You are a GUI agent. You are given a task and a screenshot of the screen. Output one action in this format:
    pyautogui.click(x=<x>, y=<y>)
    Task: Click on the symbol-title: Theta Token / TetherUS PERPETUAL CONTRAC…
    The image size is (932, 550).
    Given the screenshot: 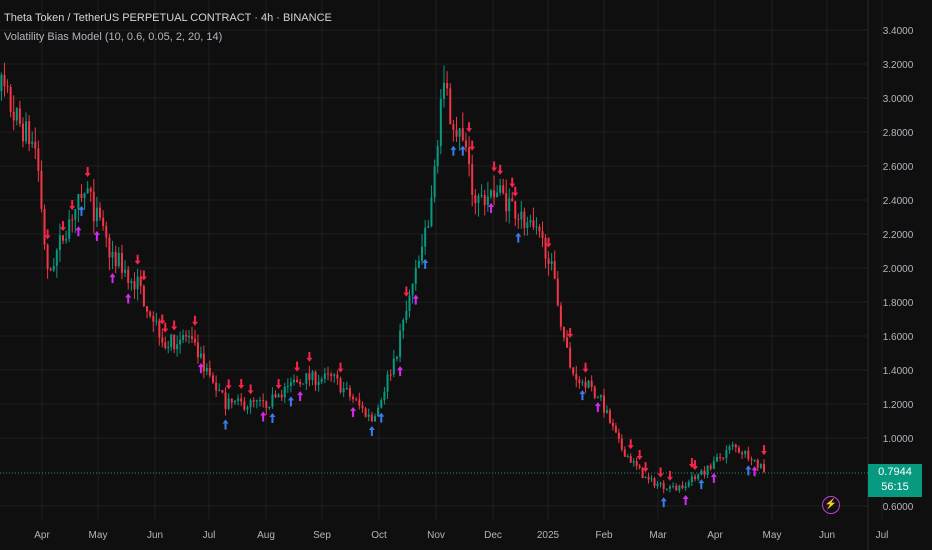 What is the action you would take?
    pyautogui.click(x=168, y=18)
    